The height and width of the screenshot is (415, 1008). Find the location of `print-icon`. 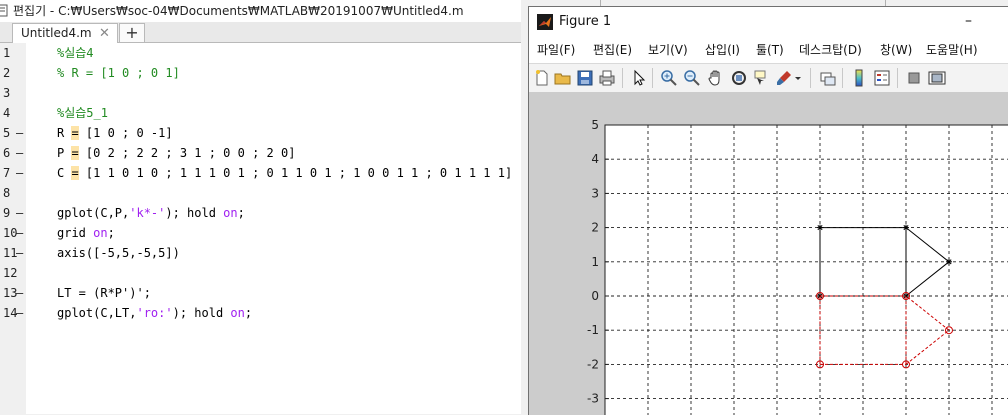

print-icon is located at coordinates (607, 78).